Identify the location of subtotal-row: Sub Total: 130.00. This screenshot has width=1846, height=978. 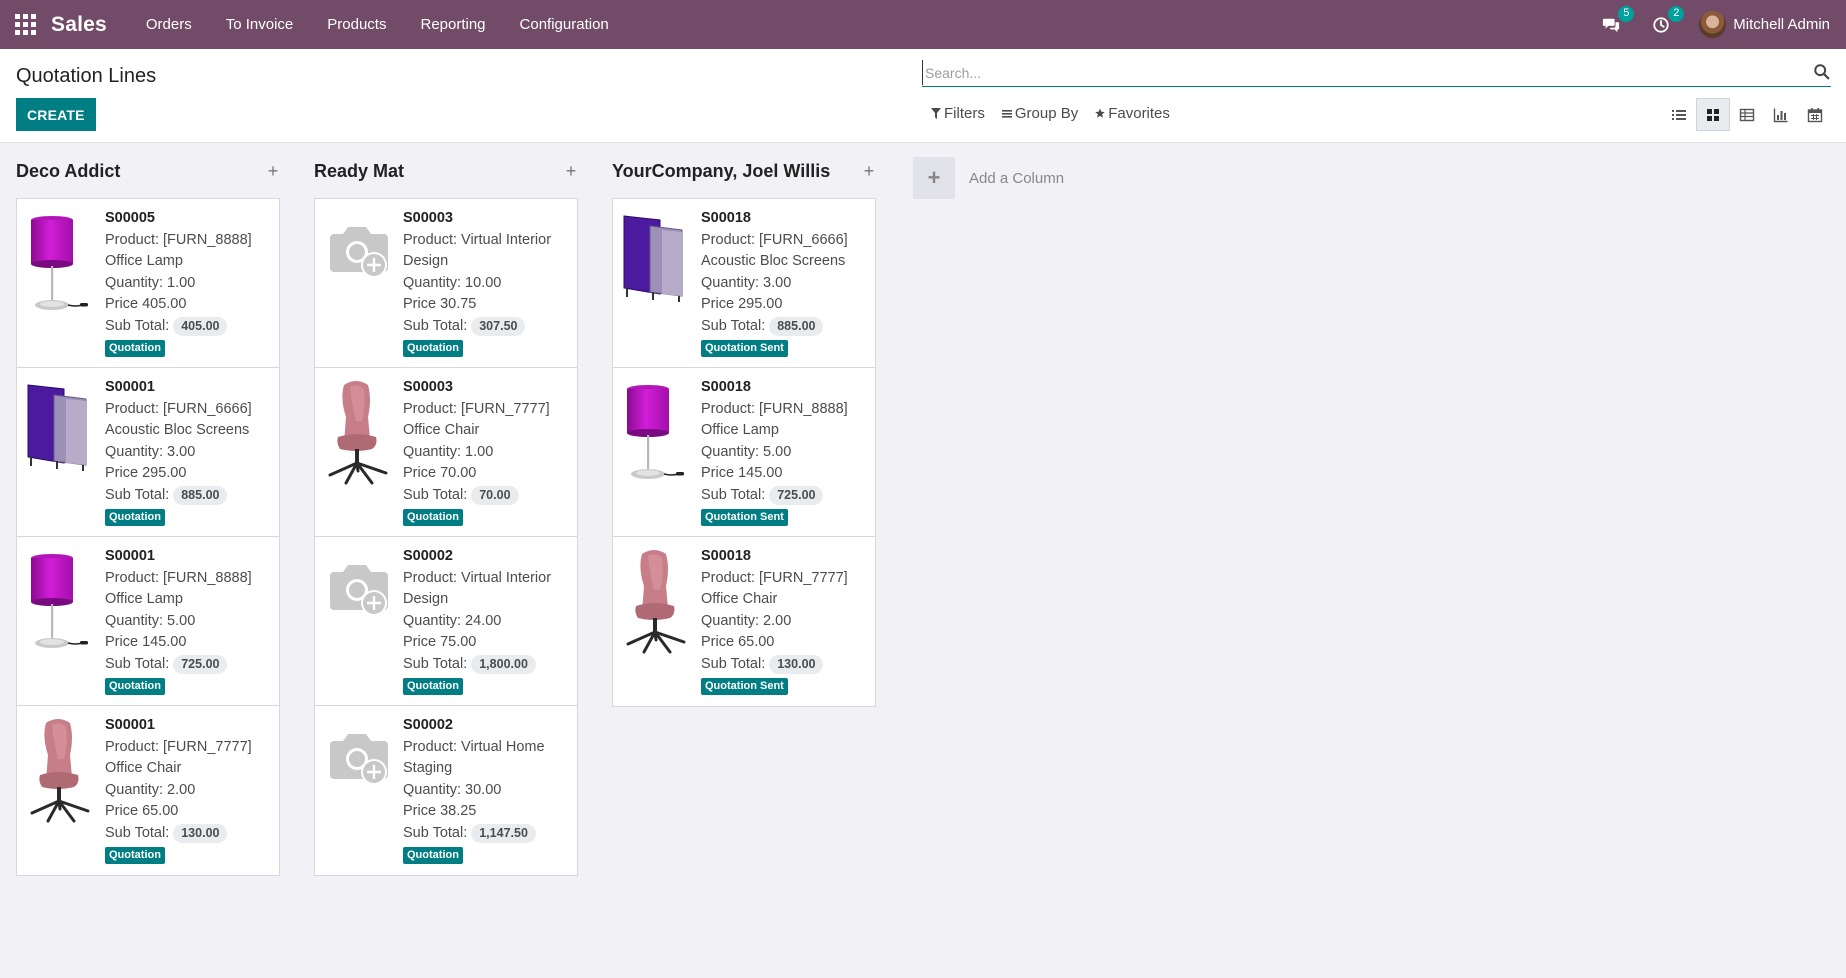
(190, 834).